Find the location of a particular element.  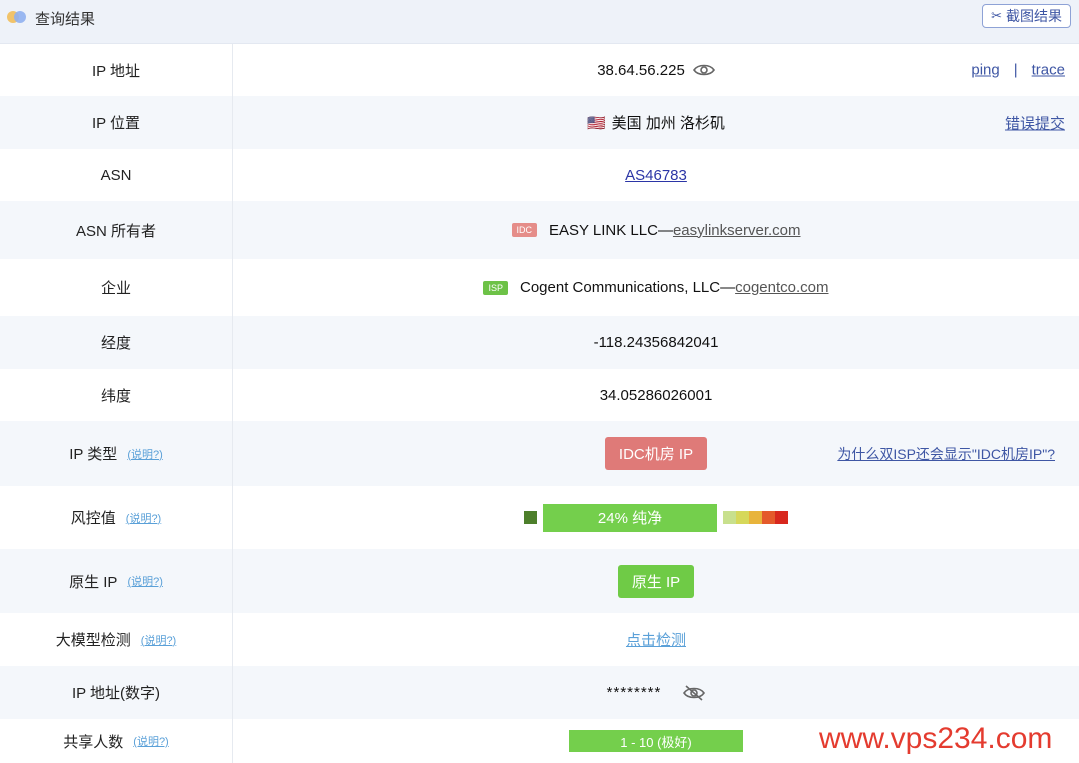

label-llm-detect: 大模型检测 is located at coordinates (93, 640).